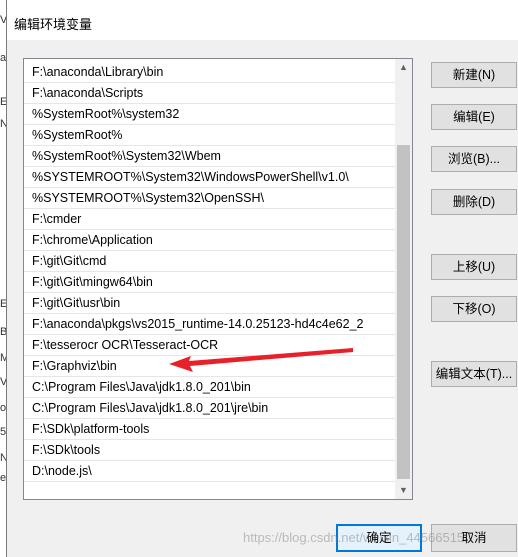 This screenshot has height=557, width=518. What do you see at coordinates (403, 490) in the screenshot?
I see `scroll-down-icon: ▼` at bounding box center [403, 490].